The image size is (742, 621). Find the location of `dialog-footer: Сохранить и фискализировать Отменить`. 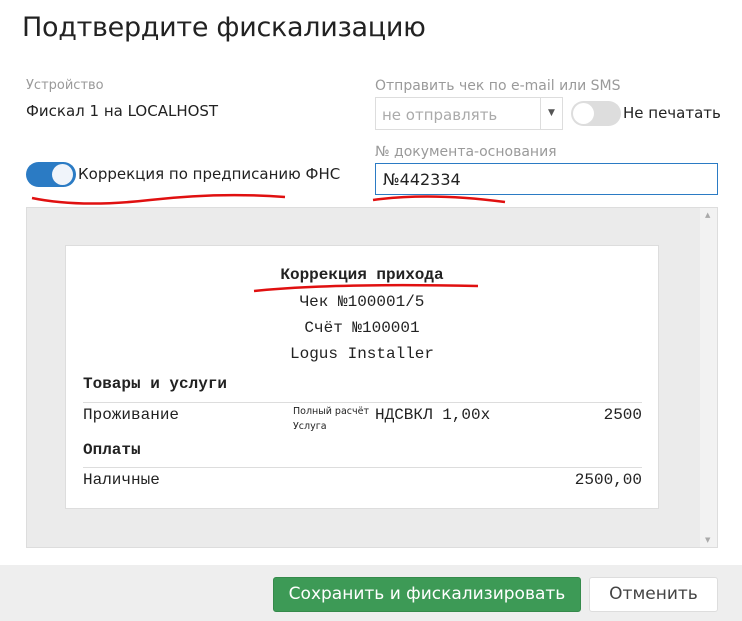

dialog-footer: Сохранить и фискализировать Отменить is located at coordinates (371, 593).